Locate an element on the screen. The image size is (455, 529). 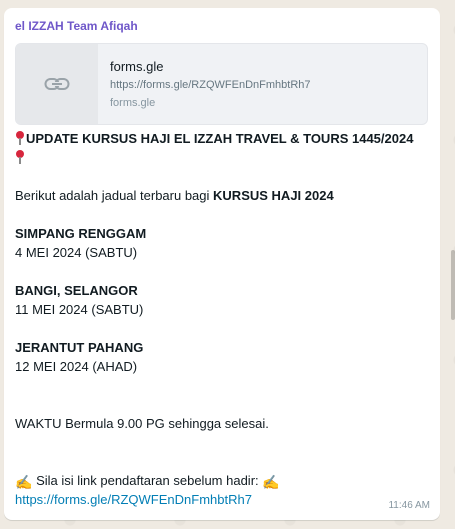
register-link-line: https://forms.gle/RZQWFEnDnFmhbtRh7 is located at coordinates (222, 499).